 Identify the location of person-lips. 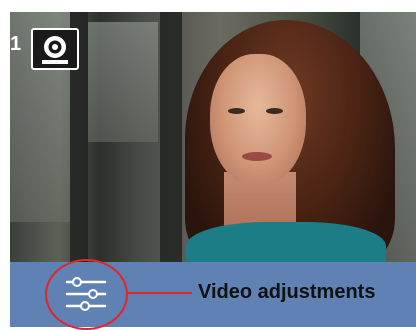
(257, 156).